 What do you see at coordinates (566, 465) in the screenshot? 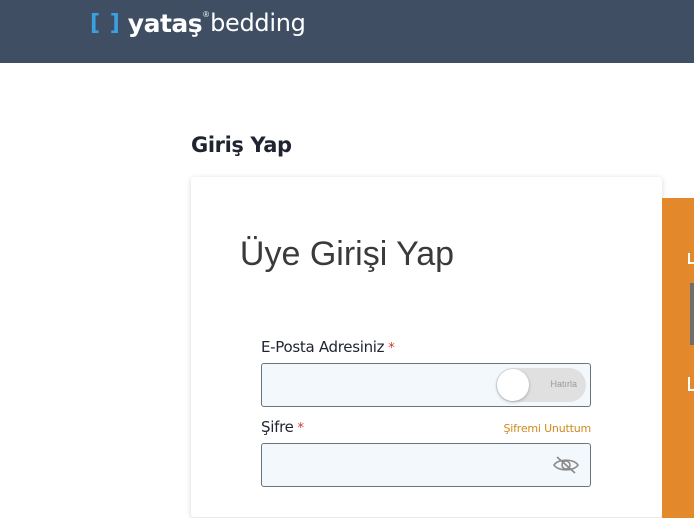
I see `eye-slash-icon` at bounding box center [566, 465].